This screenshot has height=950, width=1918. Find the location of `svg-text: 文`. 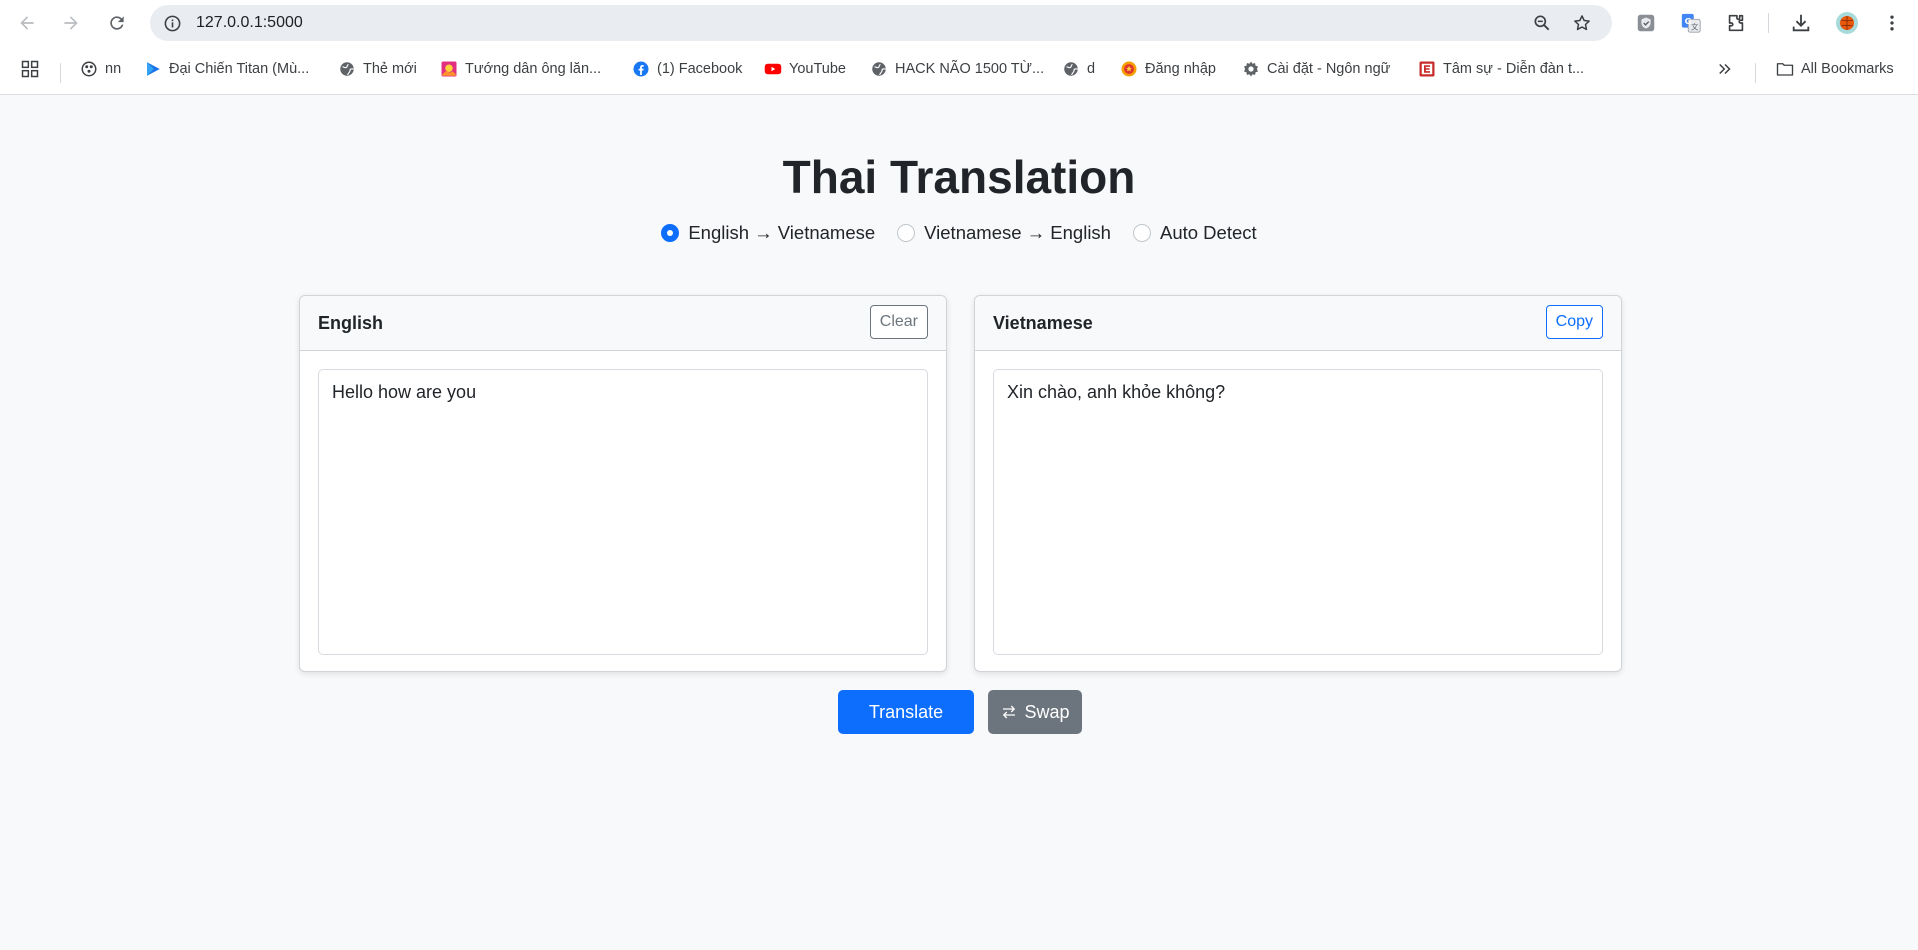

svg-text: 文 is located at coordinates (1695, 26).